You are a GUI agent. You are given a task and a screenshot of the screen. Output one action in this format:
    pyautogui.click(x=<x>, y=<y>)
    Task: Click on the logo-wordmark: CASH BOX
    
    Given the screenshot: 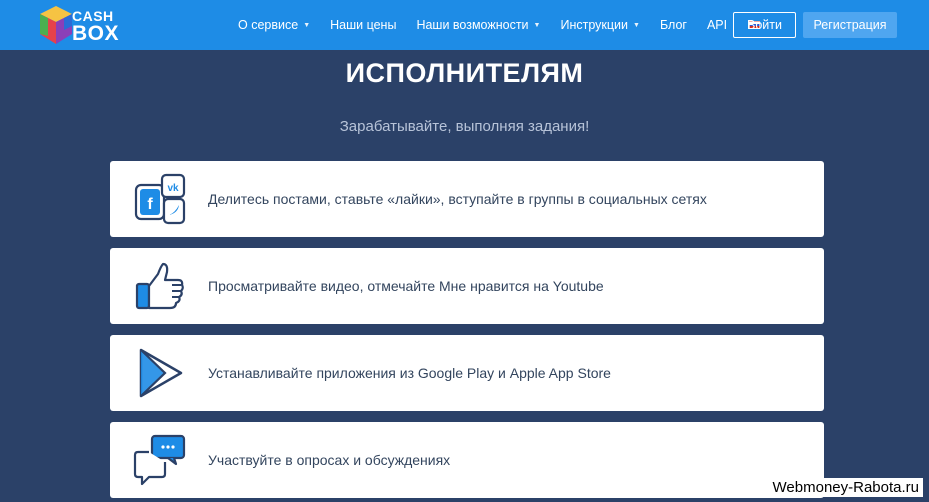 What is the action you would take?
    pyautogui.click(x=95, y=26)
    